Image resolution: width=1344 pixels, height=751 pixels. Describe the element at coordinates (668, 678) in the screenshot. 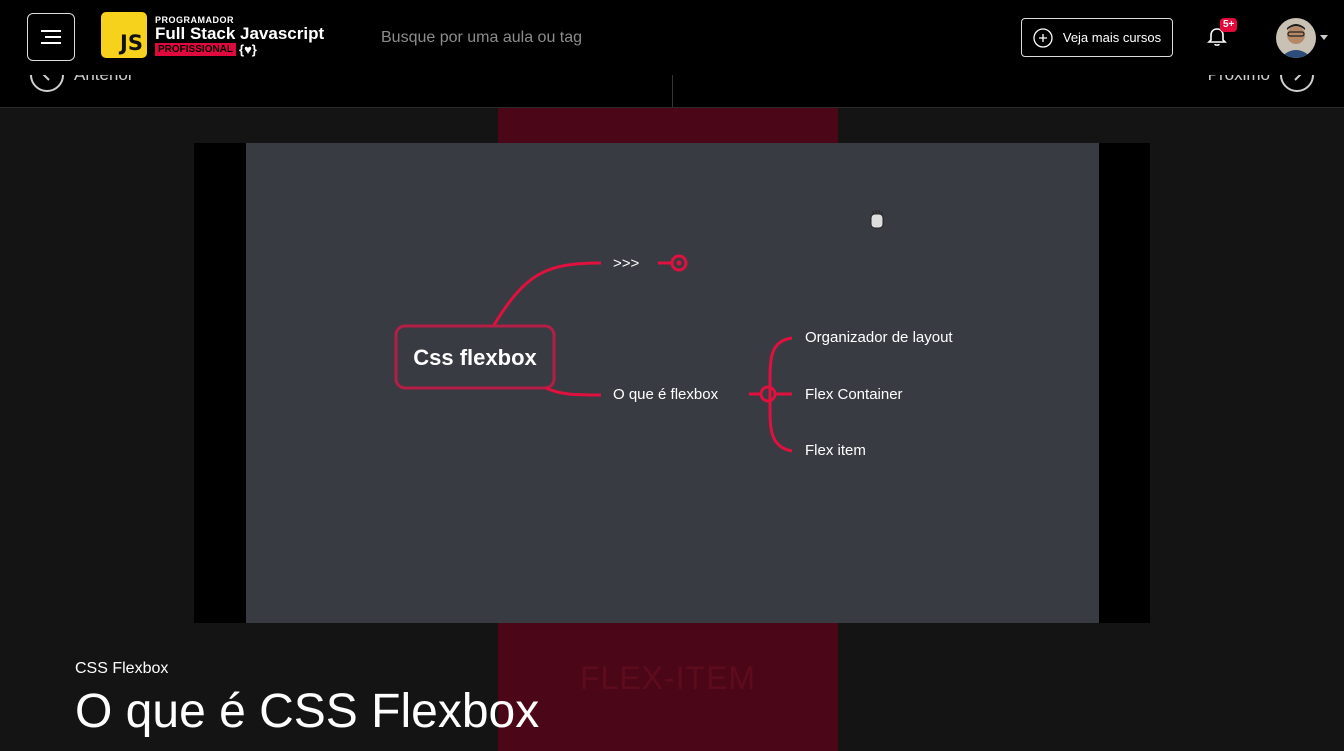

I see `background-text: FLEX-ITEM` at that location.